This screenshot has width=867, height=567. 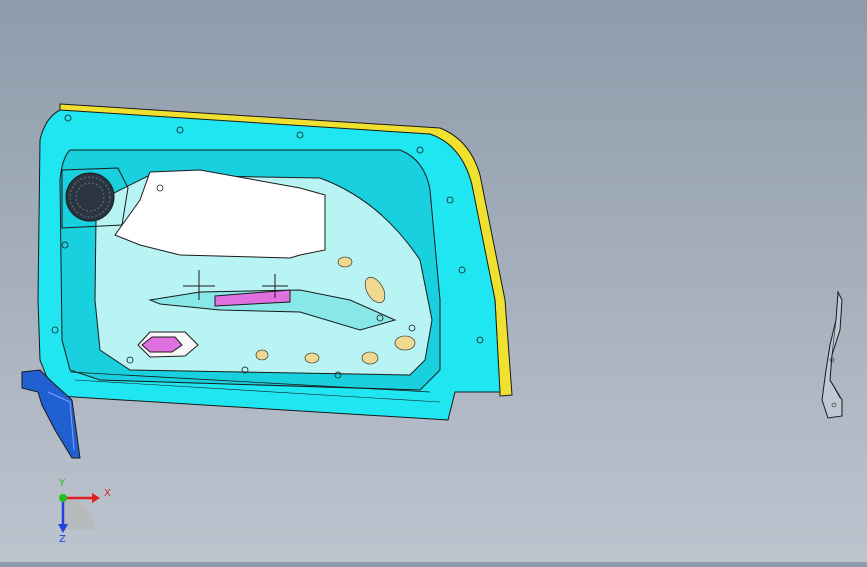 I want to click on side-bracket-part, so click(x=832, y=354).